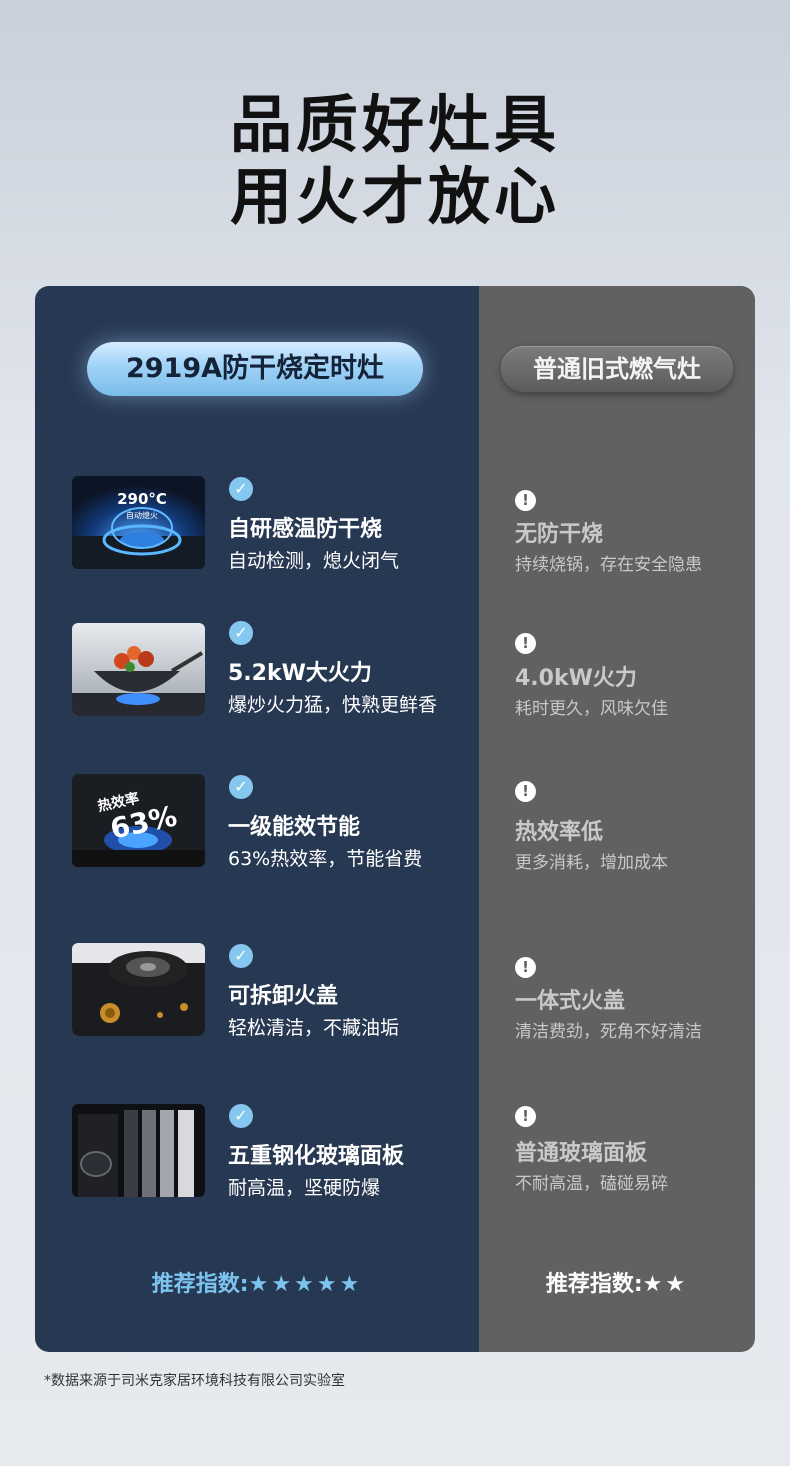 Image resolution: width=790 pixels, height=1466 pixels. What do you see at coordinates (294, 827) in the screenshot?
I see `feature-title: 一级能效节能` at bounding box center [294, 827].